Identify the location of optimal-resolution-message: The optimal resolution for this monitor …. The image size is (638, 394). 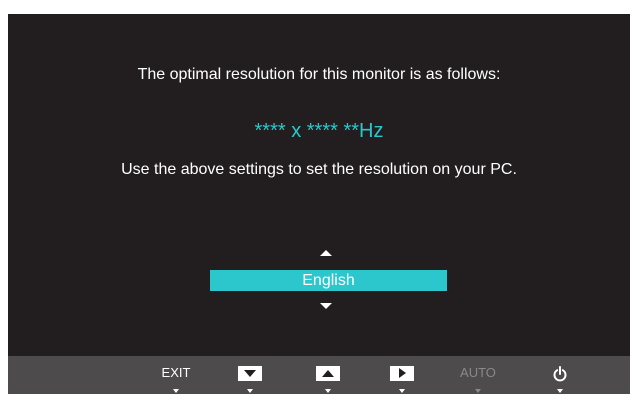
(319, 74).